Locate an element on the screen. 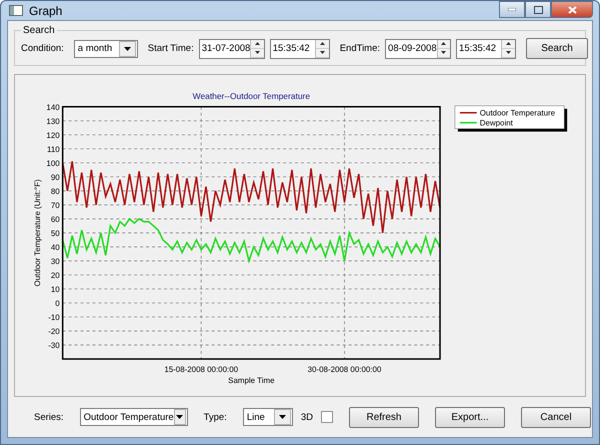 The image size is (600, 445). close-button is located at coordinates (572, 9).